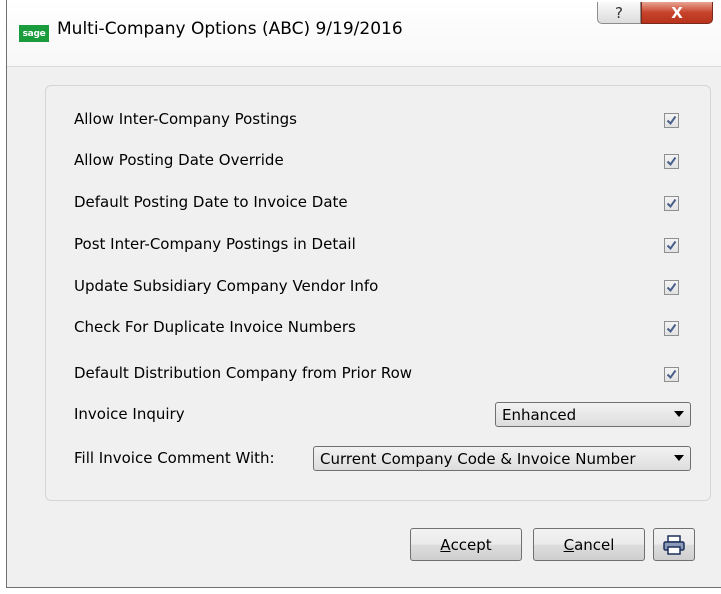 The image size is (721, 594). Describe the element at coordinates (34, 33) in the screenshot. I see `sage-app-icon: sage` at that location.